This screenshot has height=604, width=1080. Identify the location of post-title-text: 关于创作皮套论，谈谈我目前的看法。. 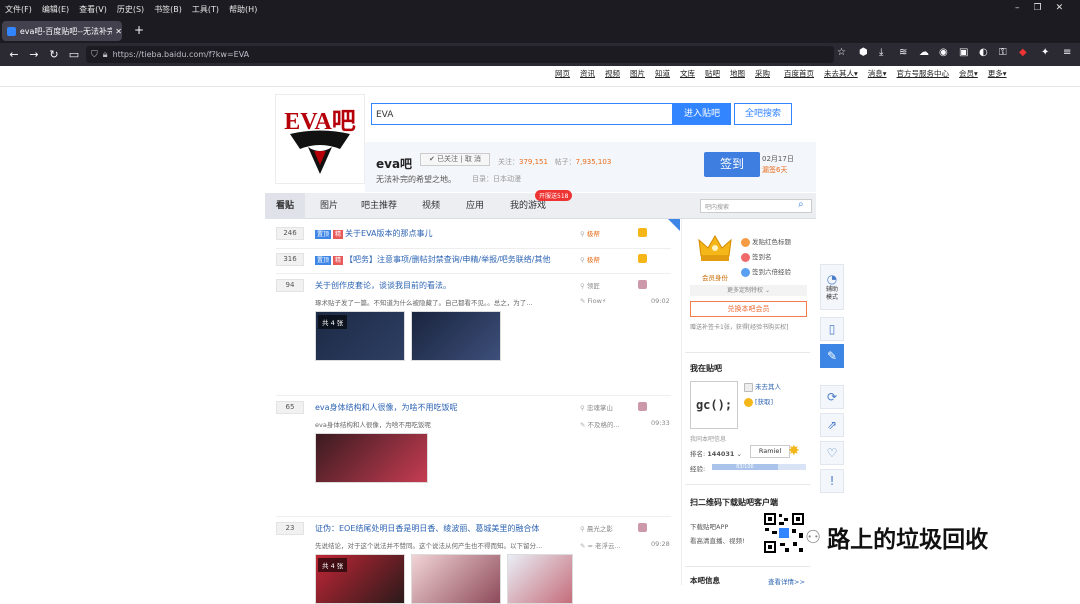
(383, 285).